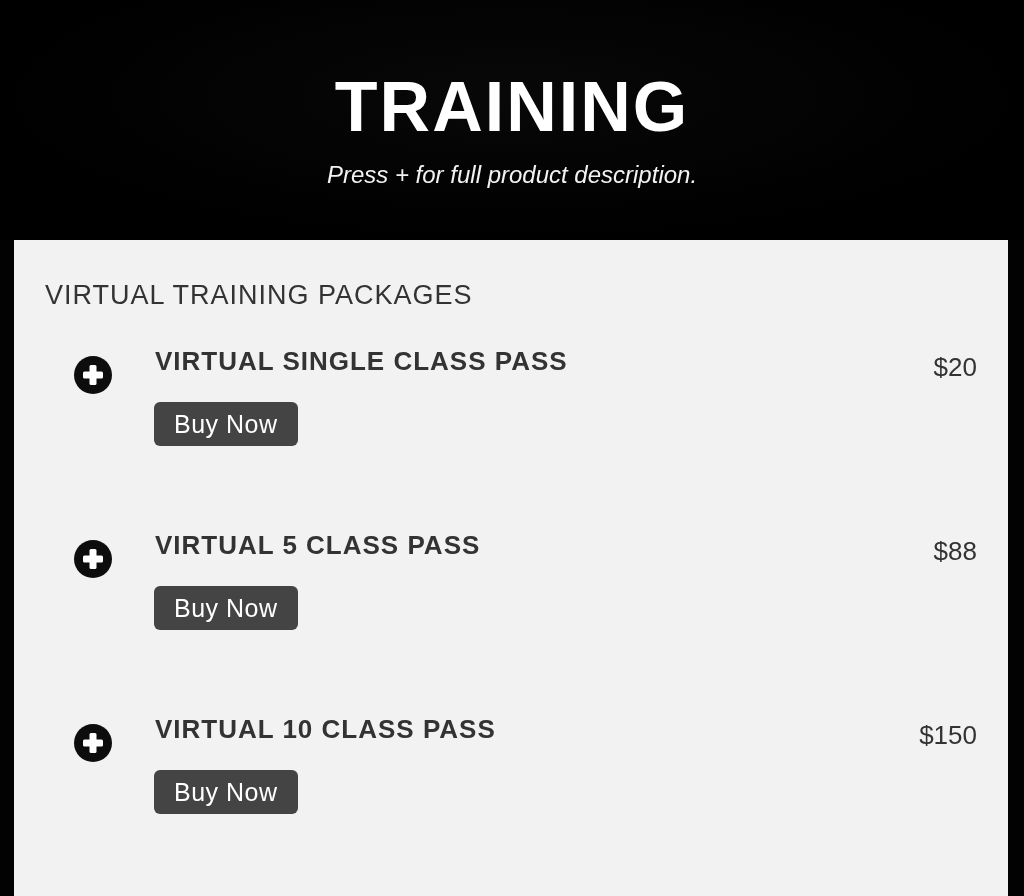 This screenshot has height=896, width=1024. What do you see at coordinates (259, 295) in the screenshot?
I see `section-heading: VIRTUAL TRAINING PACKAGES` at bounding box center [259, 295].